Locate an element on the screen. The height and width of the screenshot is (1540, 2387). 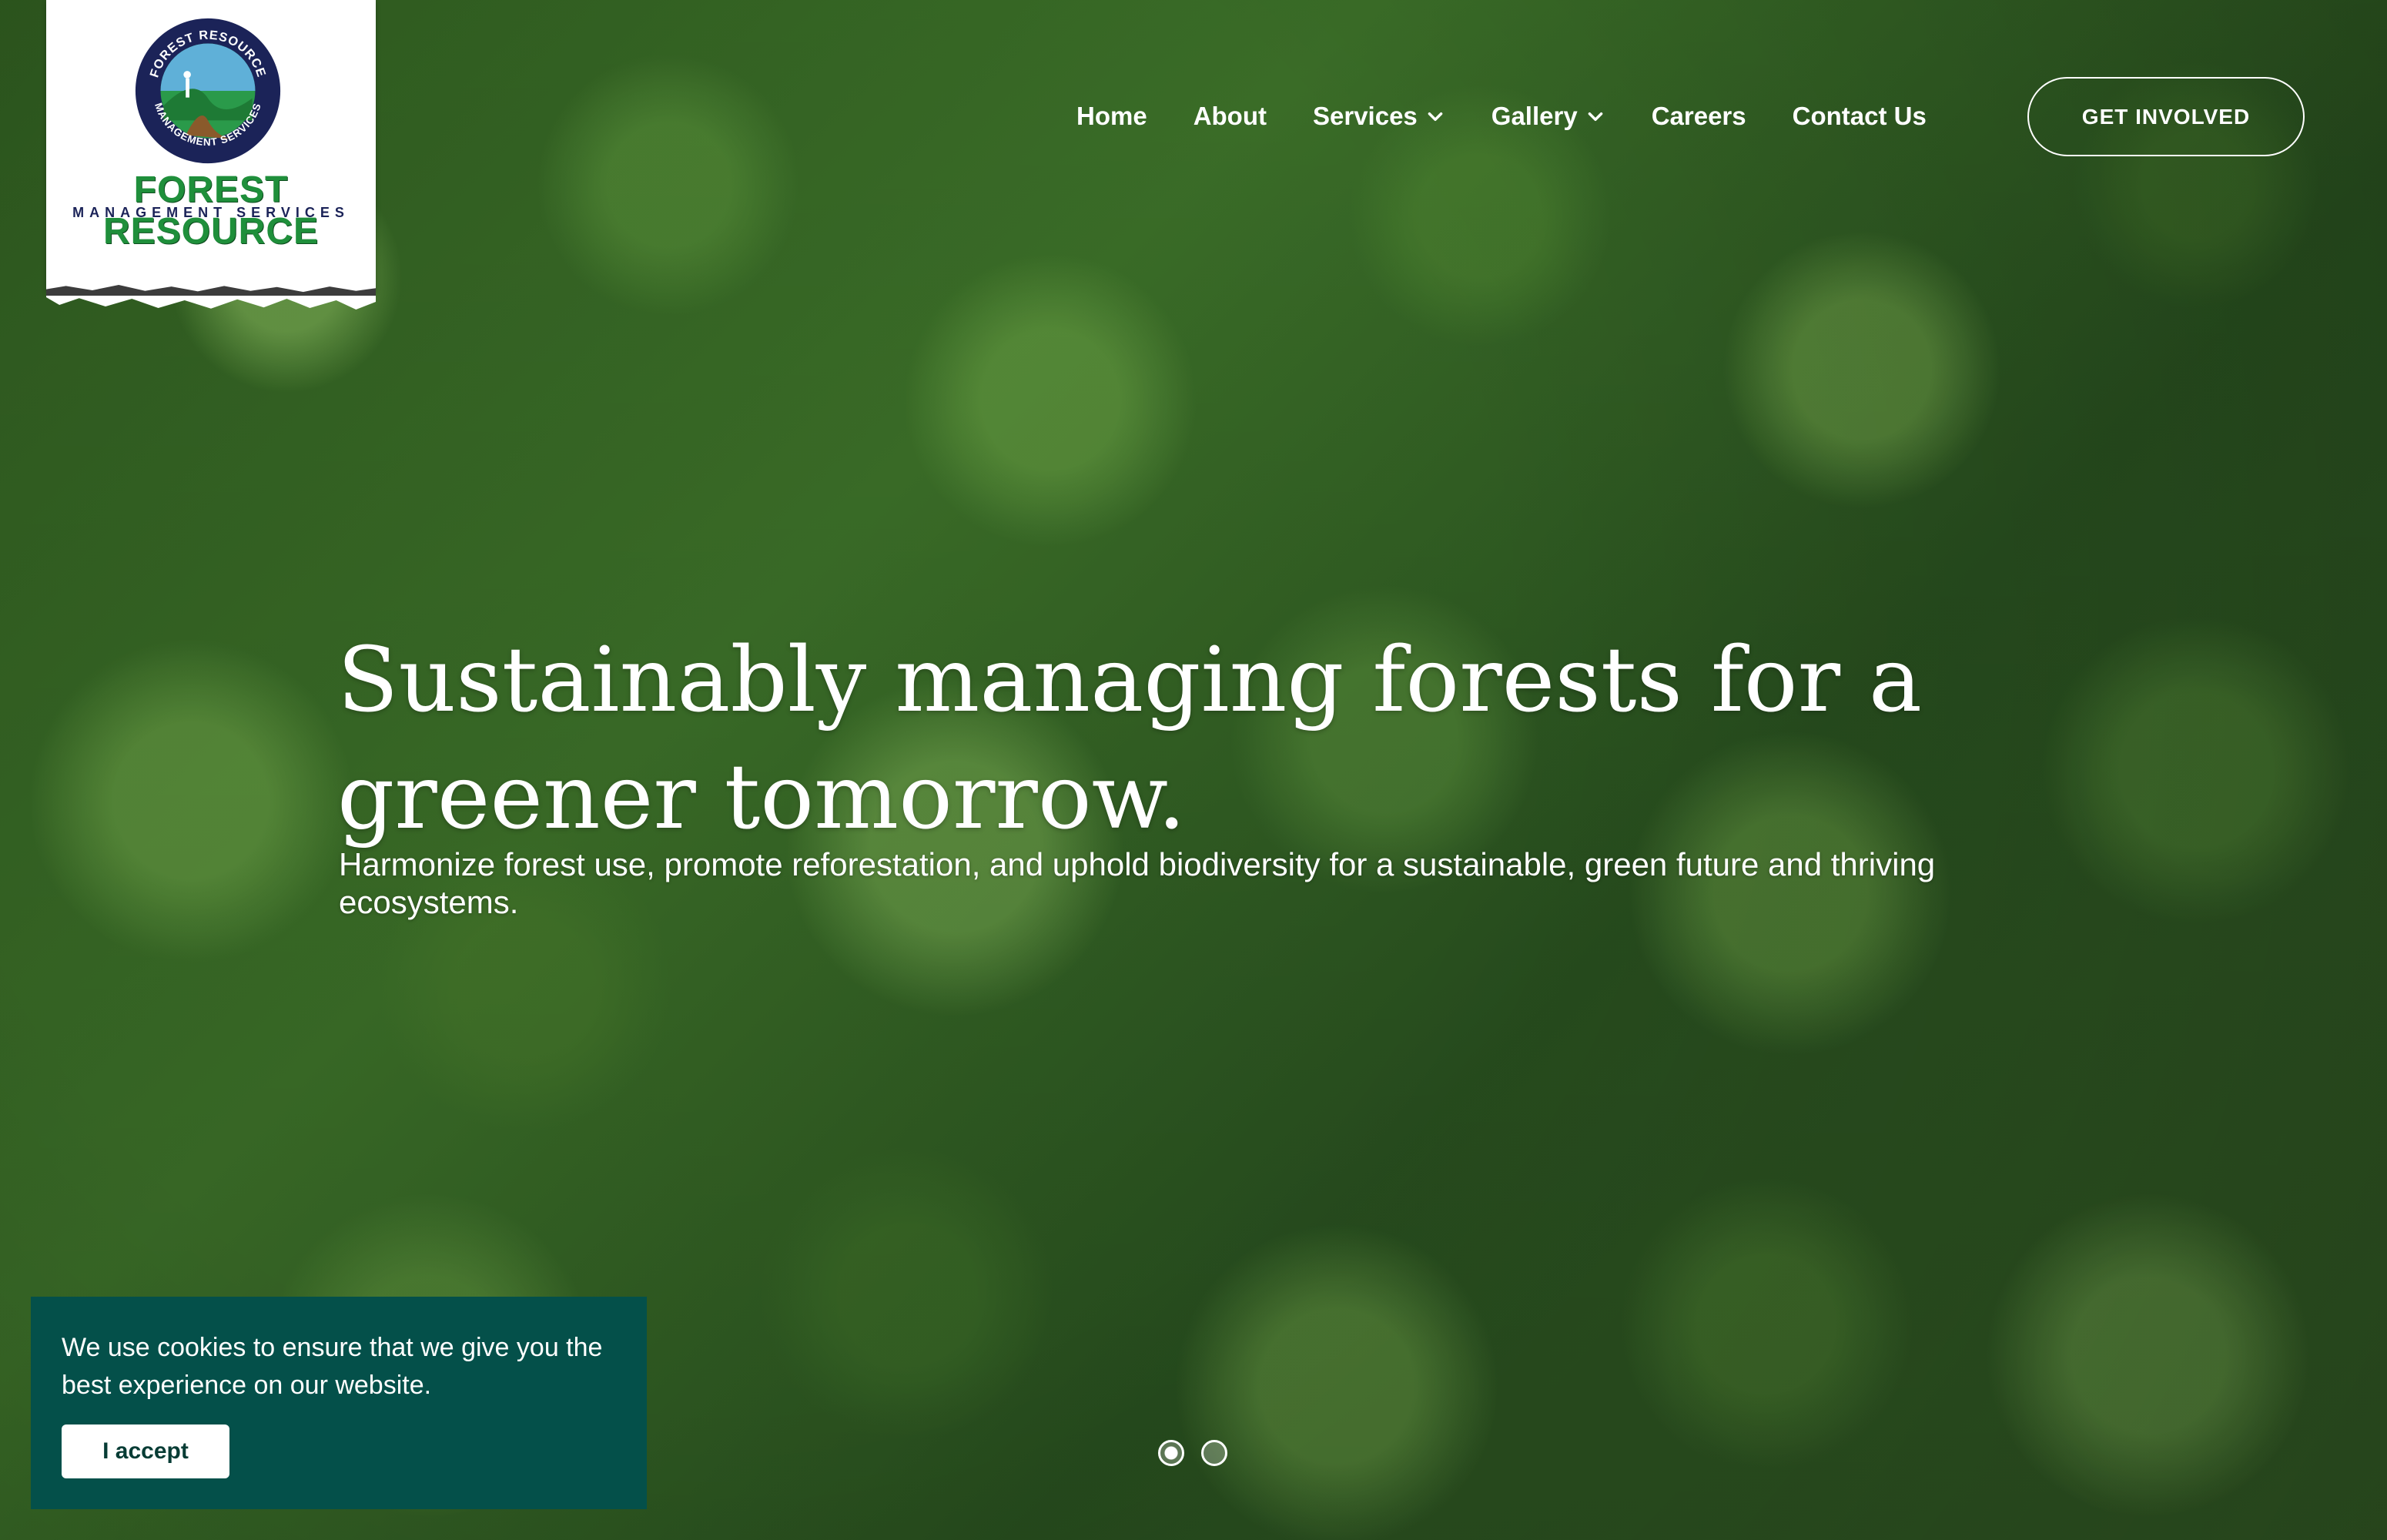
nav-item-label: Home is located at coordinates (1111, 116).